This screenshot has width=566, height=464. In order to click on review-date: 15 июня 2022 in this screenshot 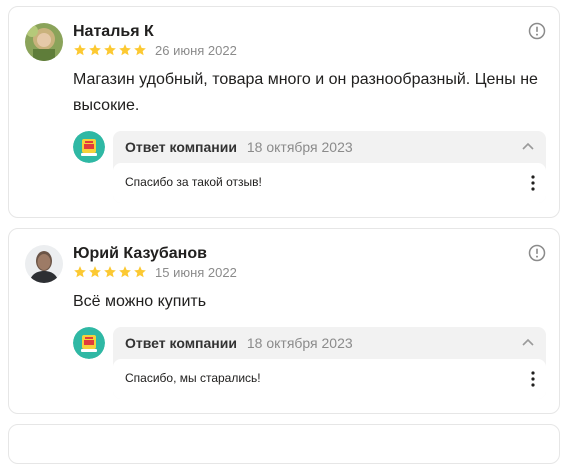, I will do `click(196, 272)`.